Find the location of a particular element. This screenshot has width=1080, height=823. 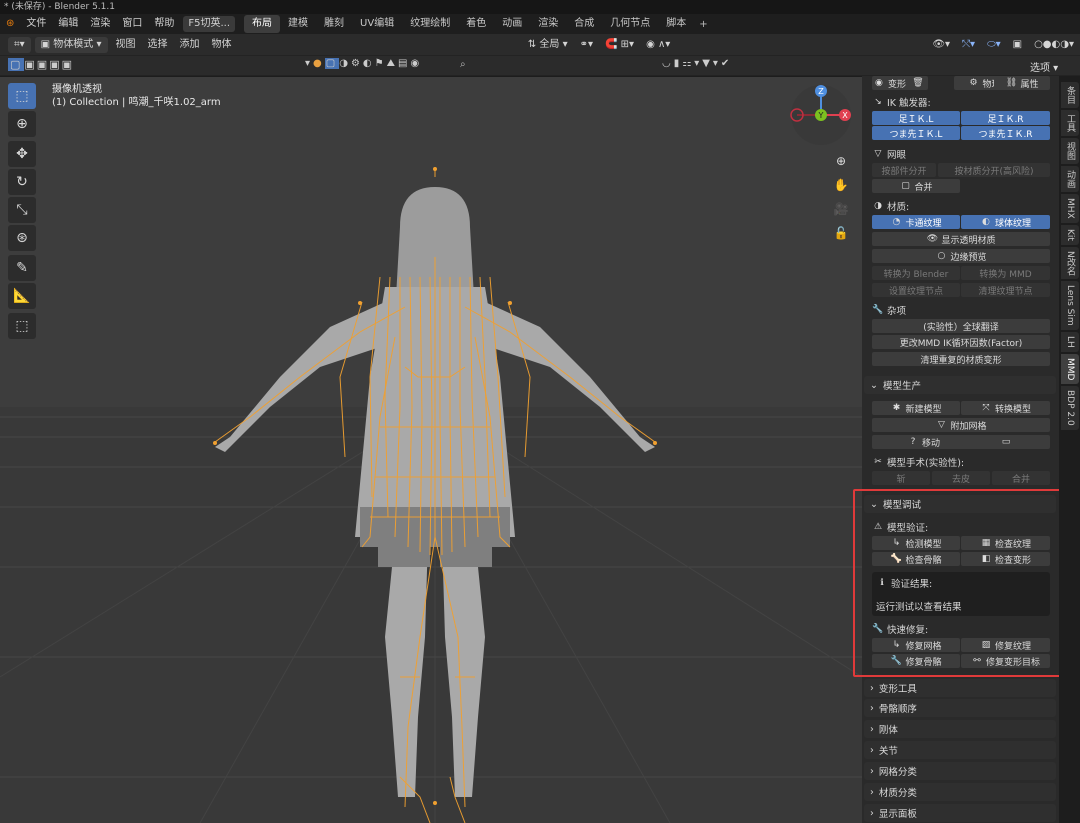

section-mesh-sorting: › 网格分类 is located at coordinates (960, 771).